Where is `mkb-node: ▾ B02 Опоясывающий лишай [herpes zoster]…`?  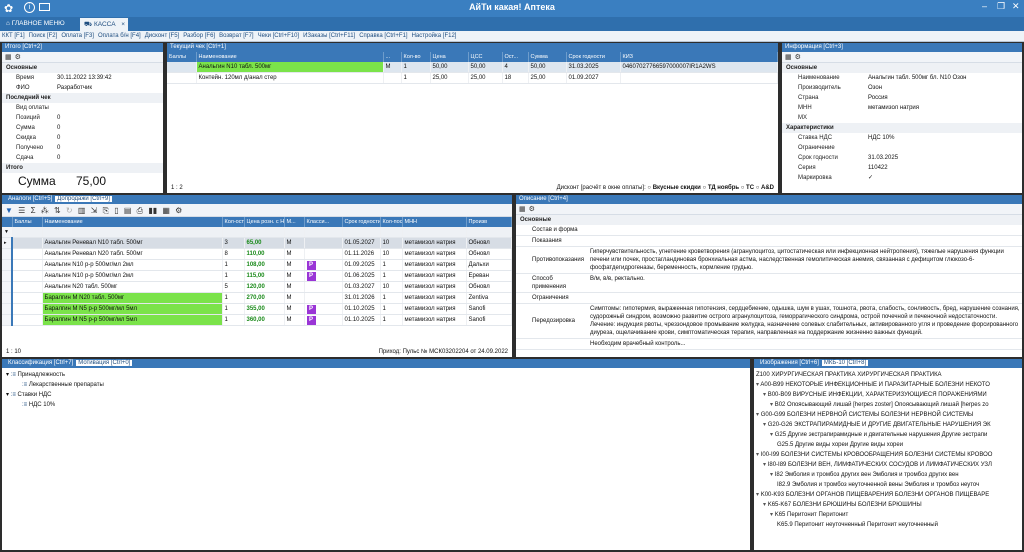
mkb-node: ▾ B02 Опоясывающий лишай [herpes zoster]… is located at coordinates (888, 405).